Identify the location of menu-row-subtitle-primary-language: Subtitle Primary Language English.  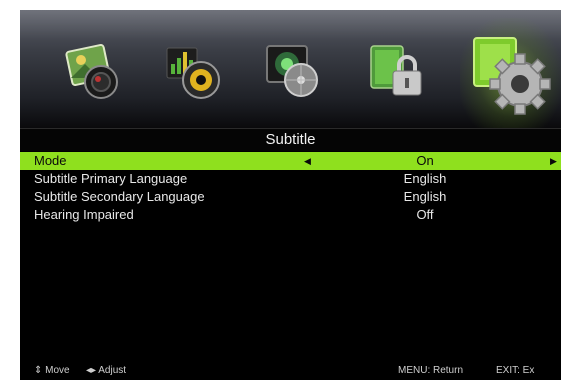
(290, 179).